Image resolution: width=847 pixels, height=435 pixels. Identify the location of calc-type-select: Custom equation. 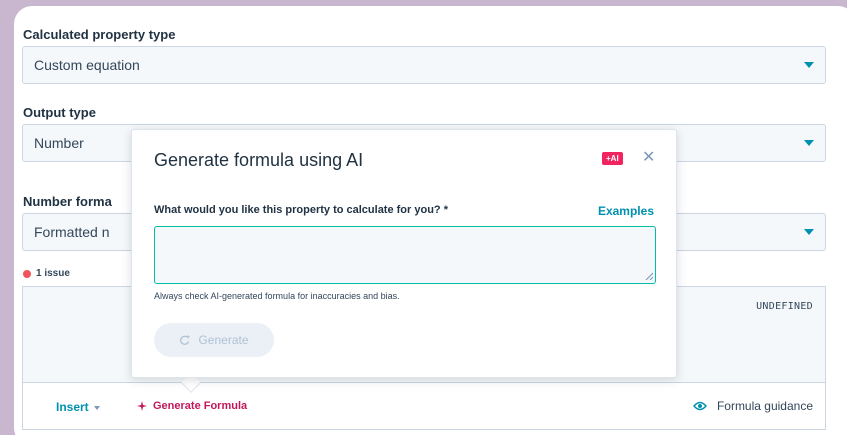
(424, 65).